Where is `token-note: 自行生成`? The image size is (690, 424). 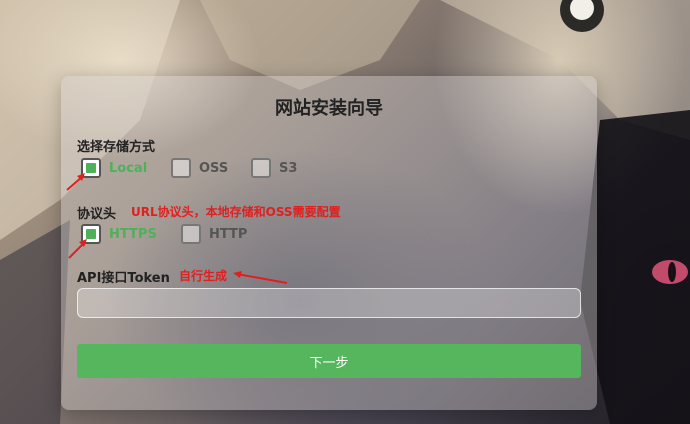 token-note: 自行生成 is located at coordinates (203, 276).